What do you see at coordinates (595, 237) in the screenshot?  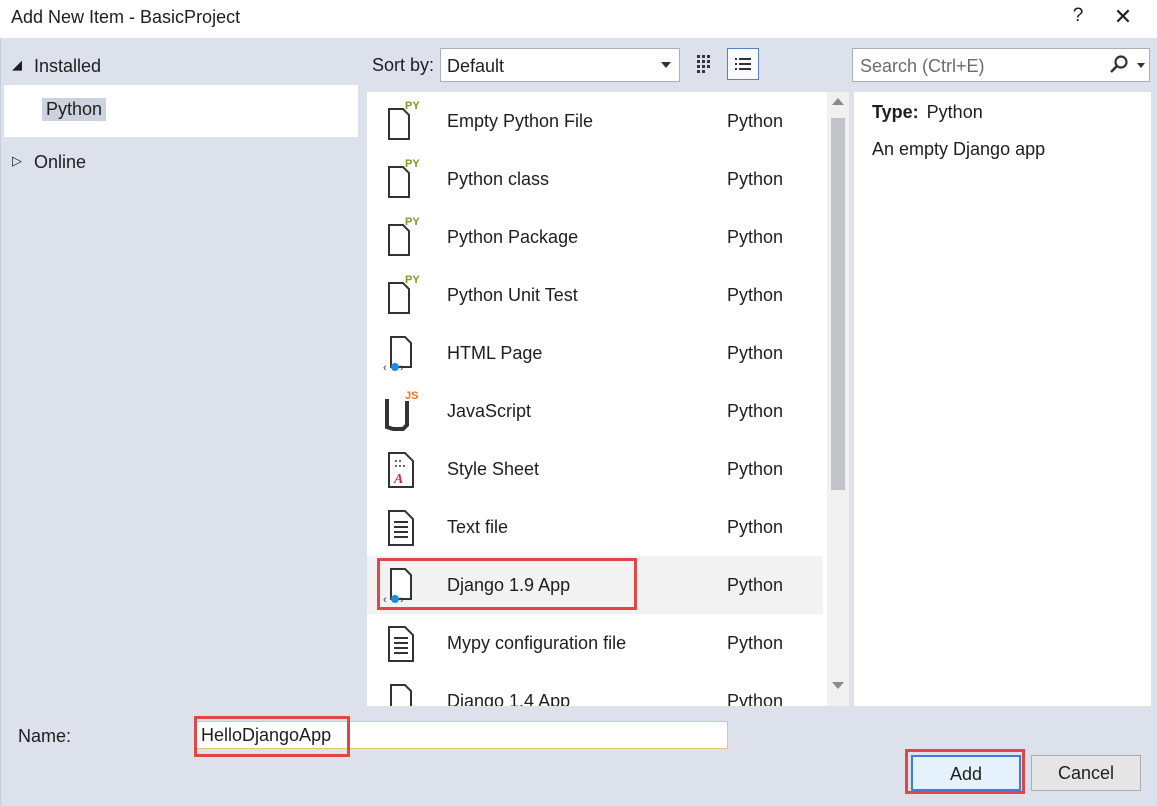 I see `list-item: PY Python Package Python` at bounding box center [595, 237].